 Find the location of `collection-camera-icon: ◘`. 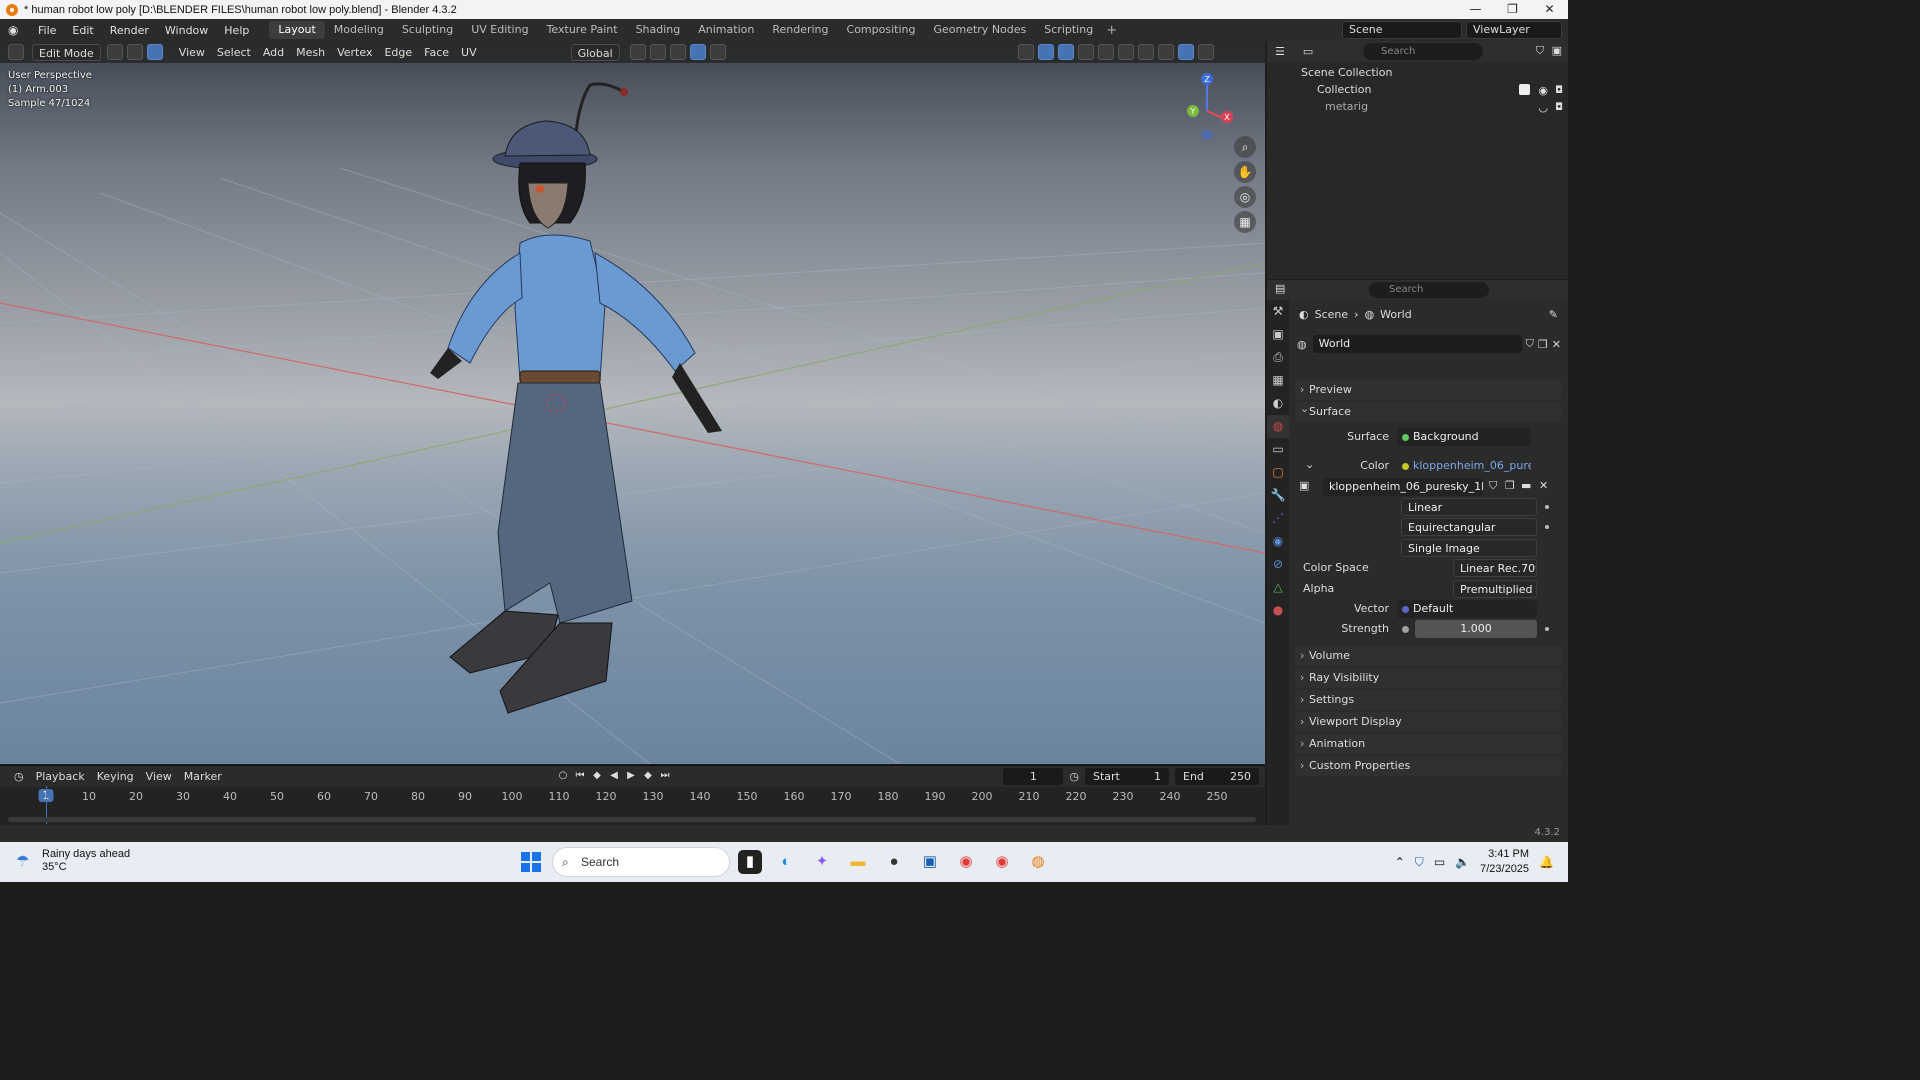

collection-camera-icon: ◘ is located at coordinates (1559, 90).